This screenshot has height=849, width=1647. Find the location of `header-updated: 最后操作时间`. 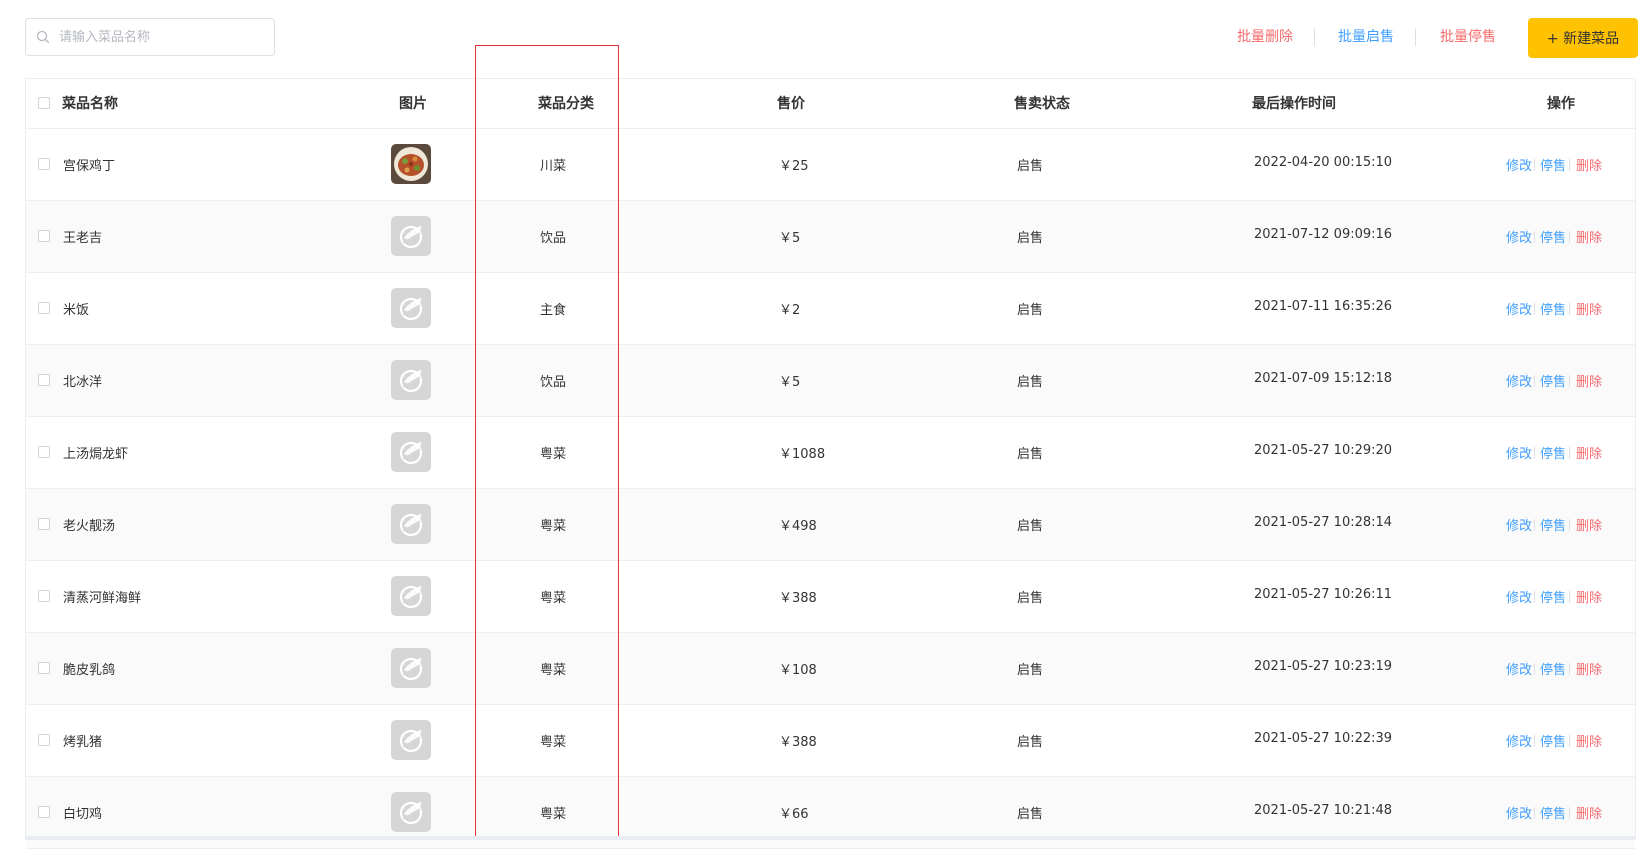

header-updated: 最后操作时间 is located at coordinates (1294, 104).